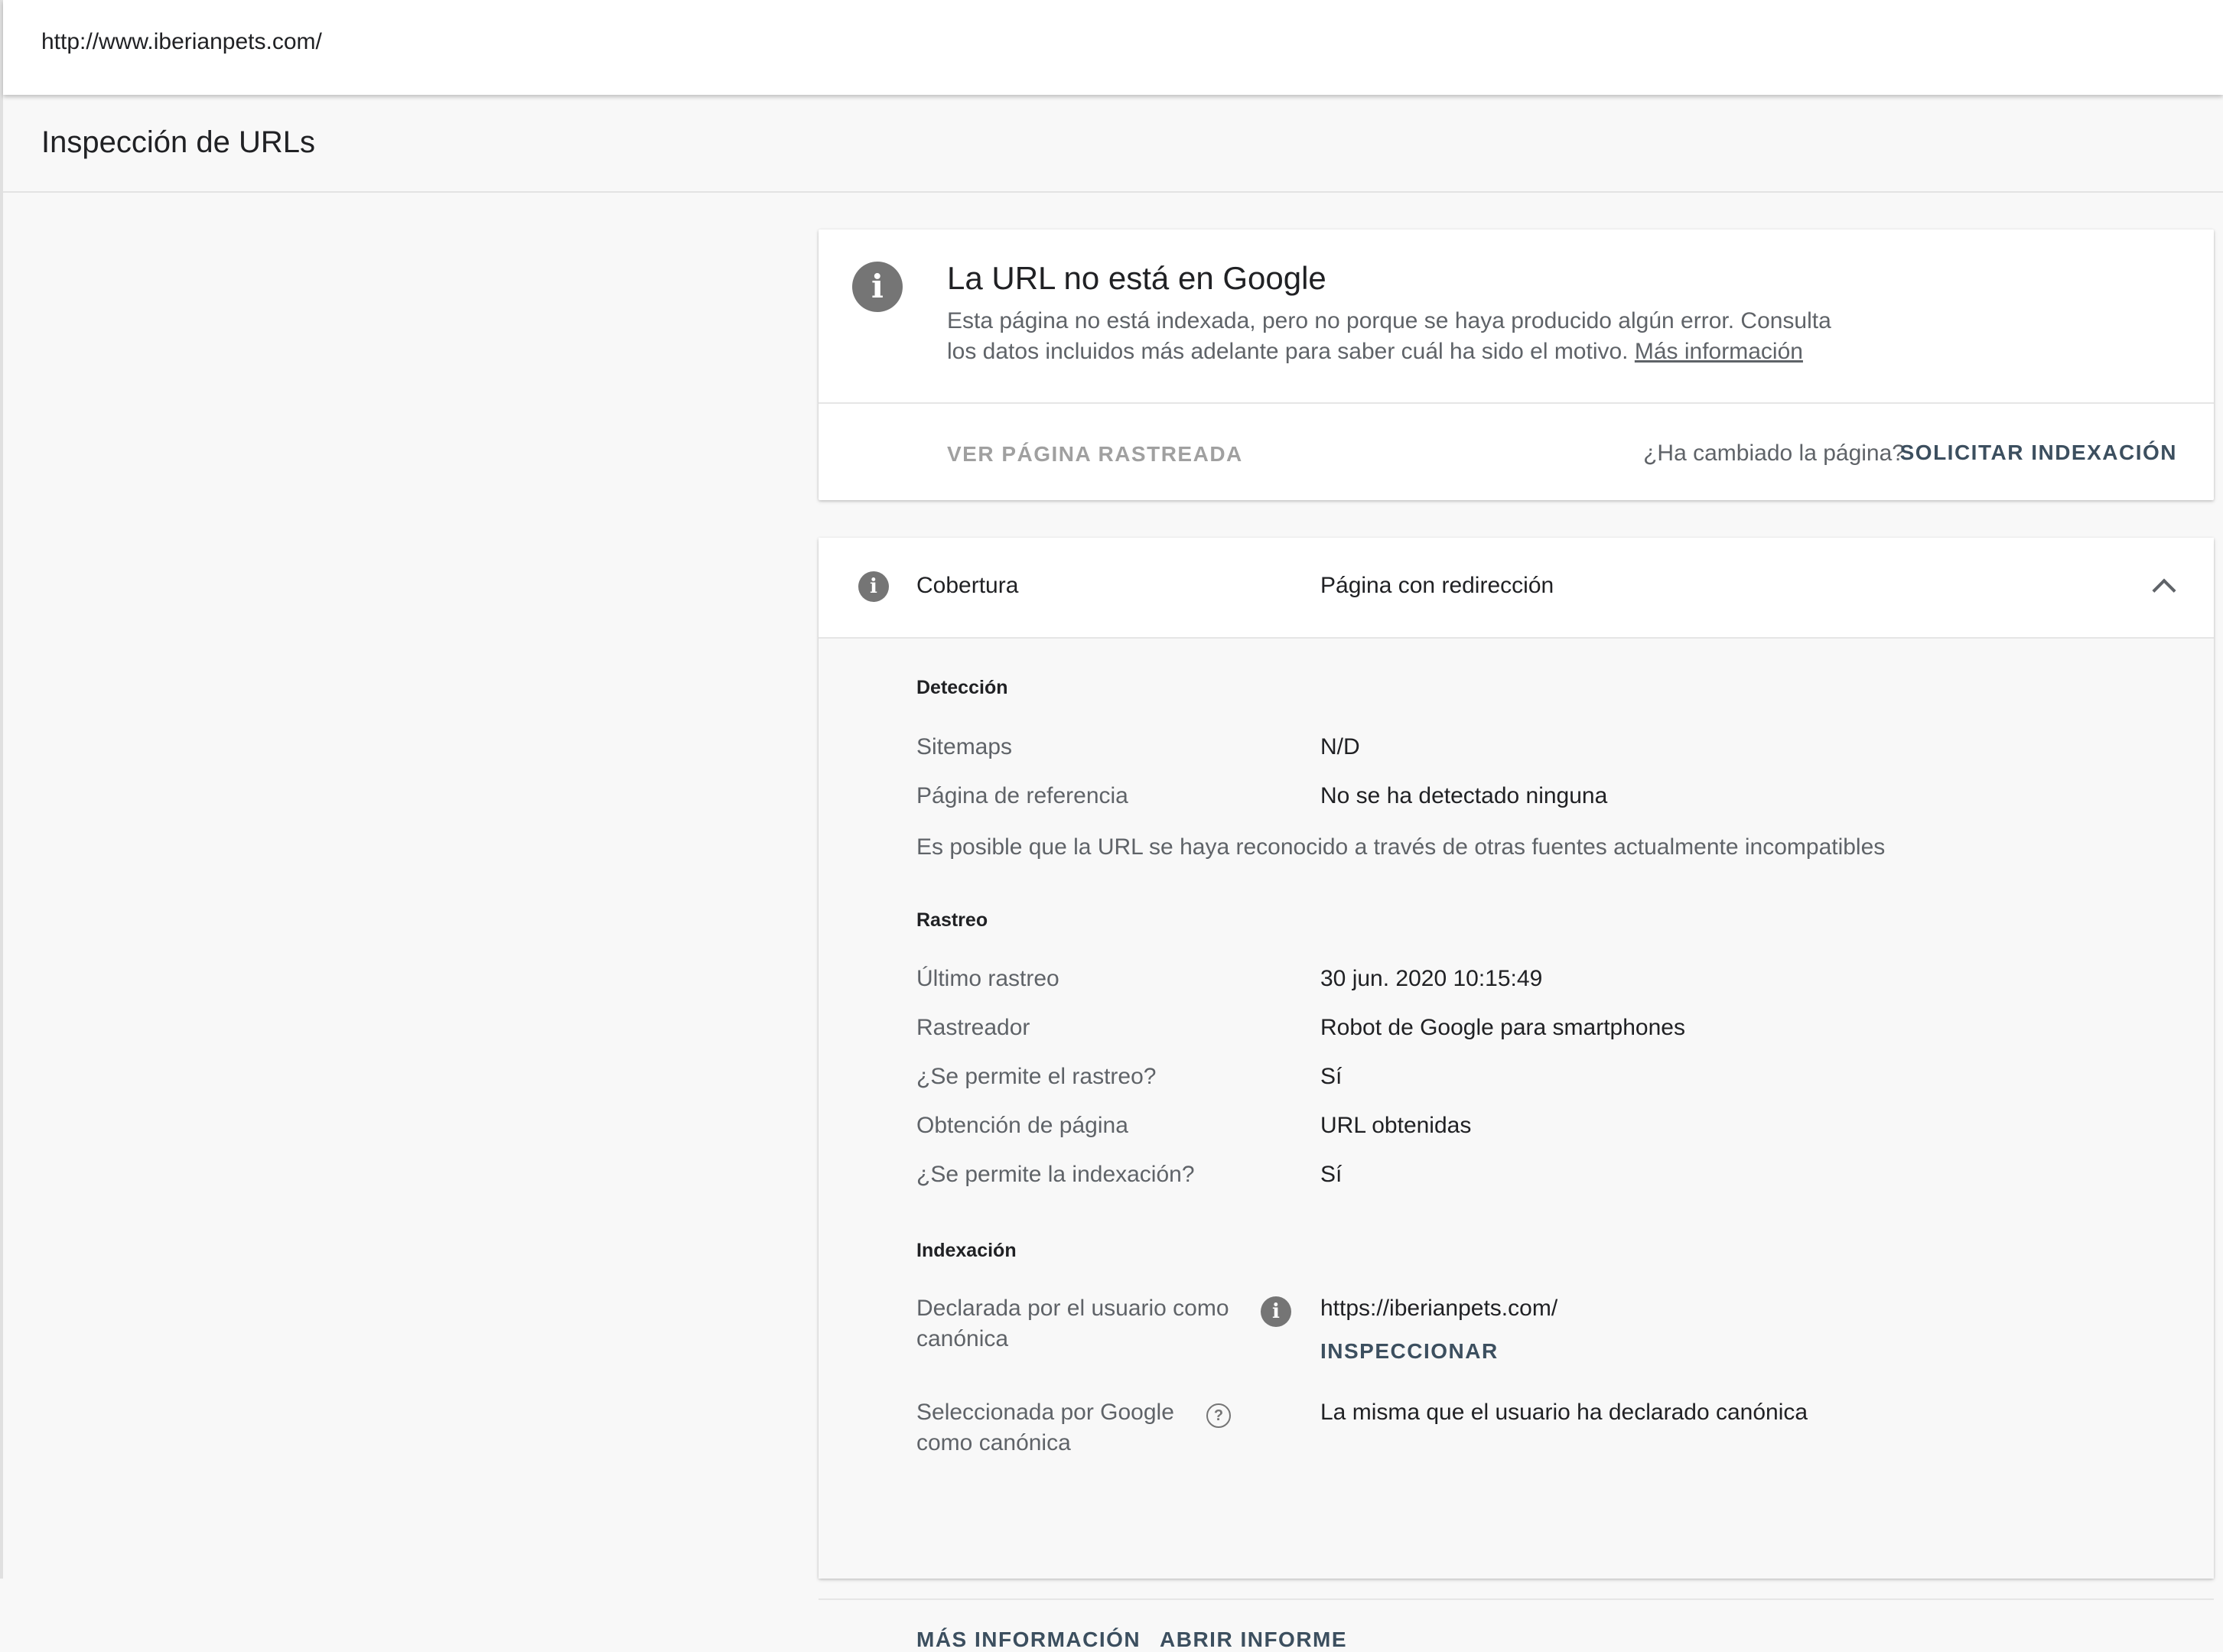 This screenshot has width=2223, height=1652. Describe the element at coordinates (987, 979) in the screenshot. I see `last-crawl-label: Último rastreo` at that location.